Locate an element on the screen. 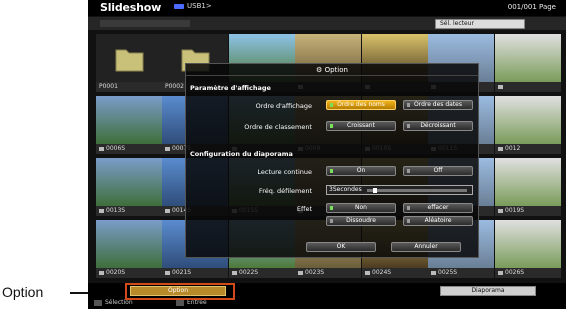 This screenshot has height=309, width=568. sort-ascending-label: Croissant is located at coordinates (361, 125).